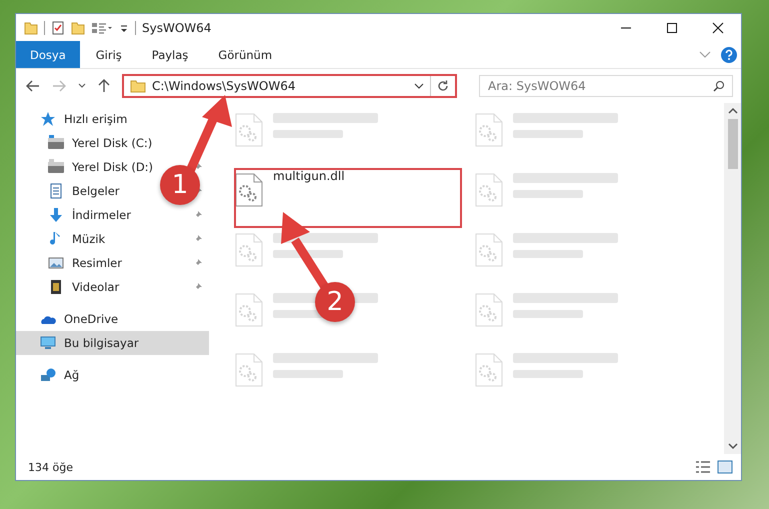  What do you see at coordinates (725, 467) in the screenshot?
I see `large-icons-view-icon` at bounding box center [725, 467].